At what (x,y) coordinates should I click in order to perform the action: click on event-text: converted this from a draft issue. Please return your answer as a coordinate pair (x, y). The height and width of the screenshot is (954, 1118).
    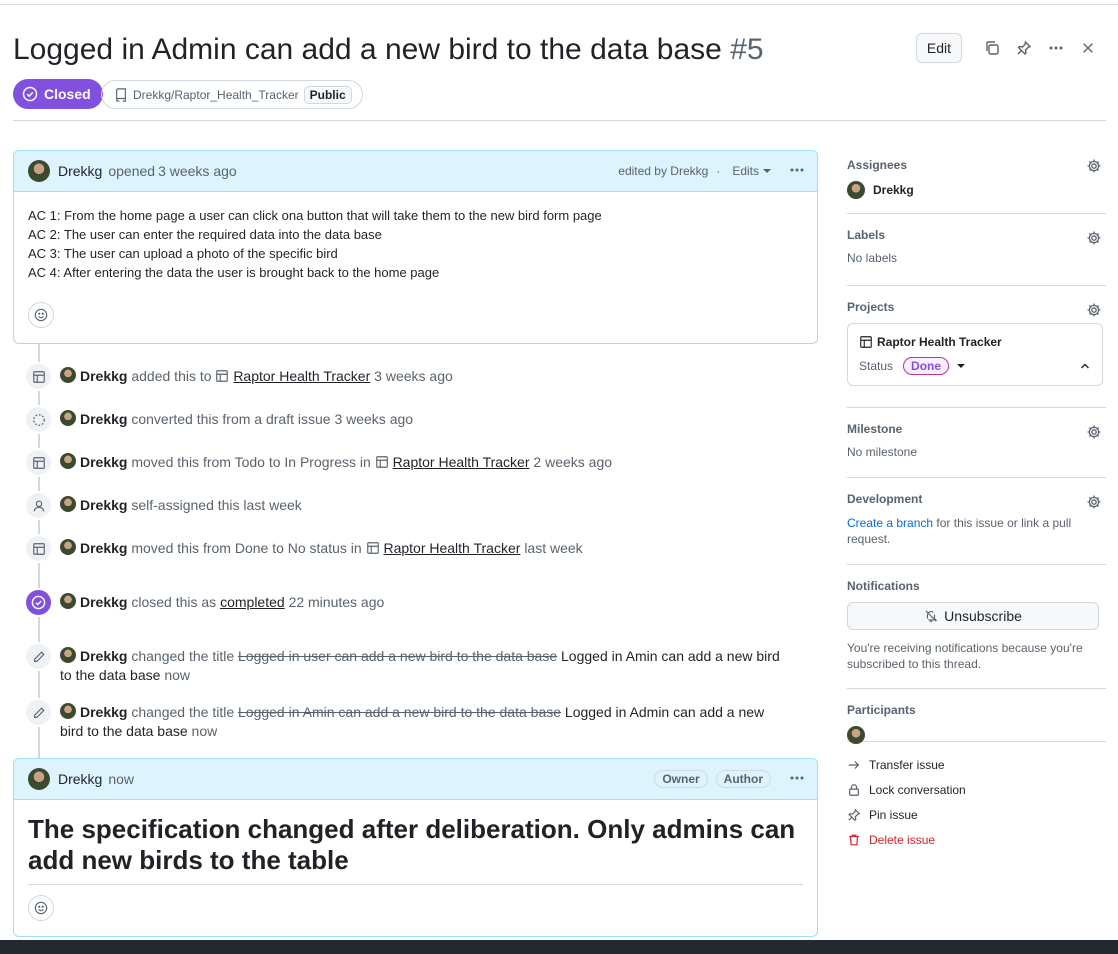
    Looking at the image, I should click on (231, 419).